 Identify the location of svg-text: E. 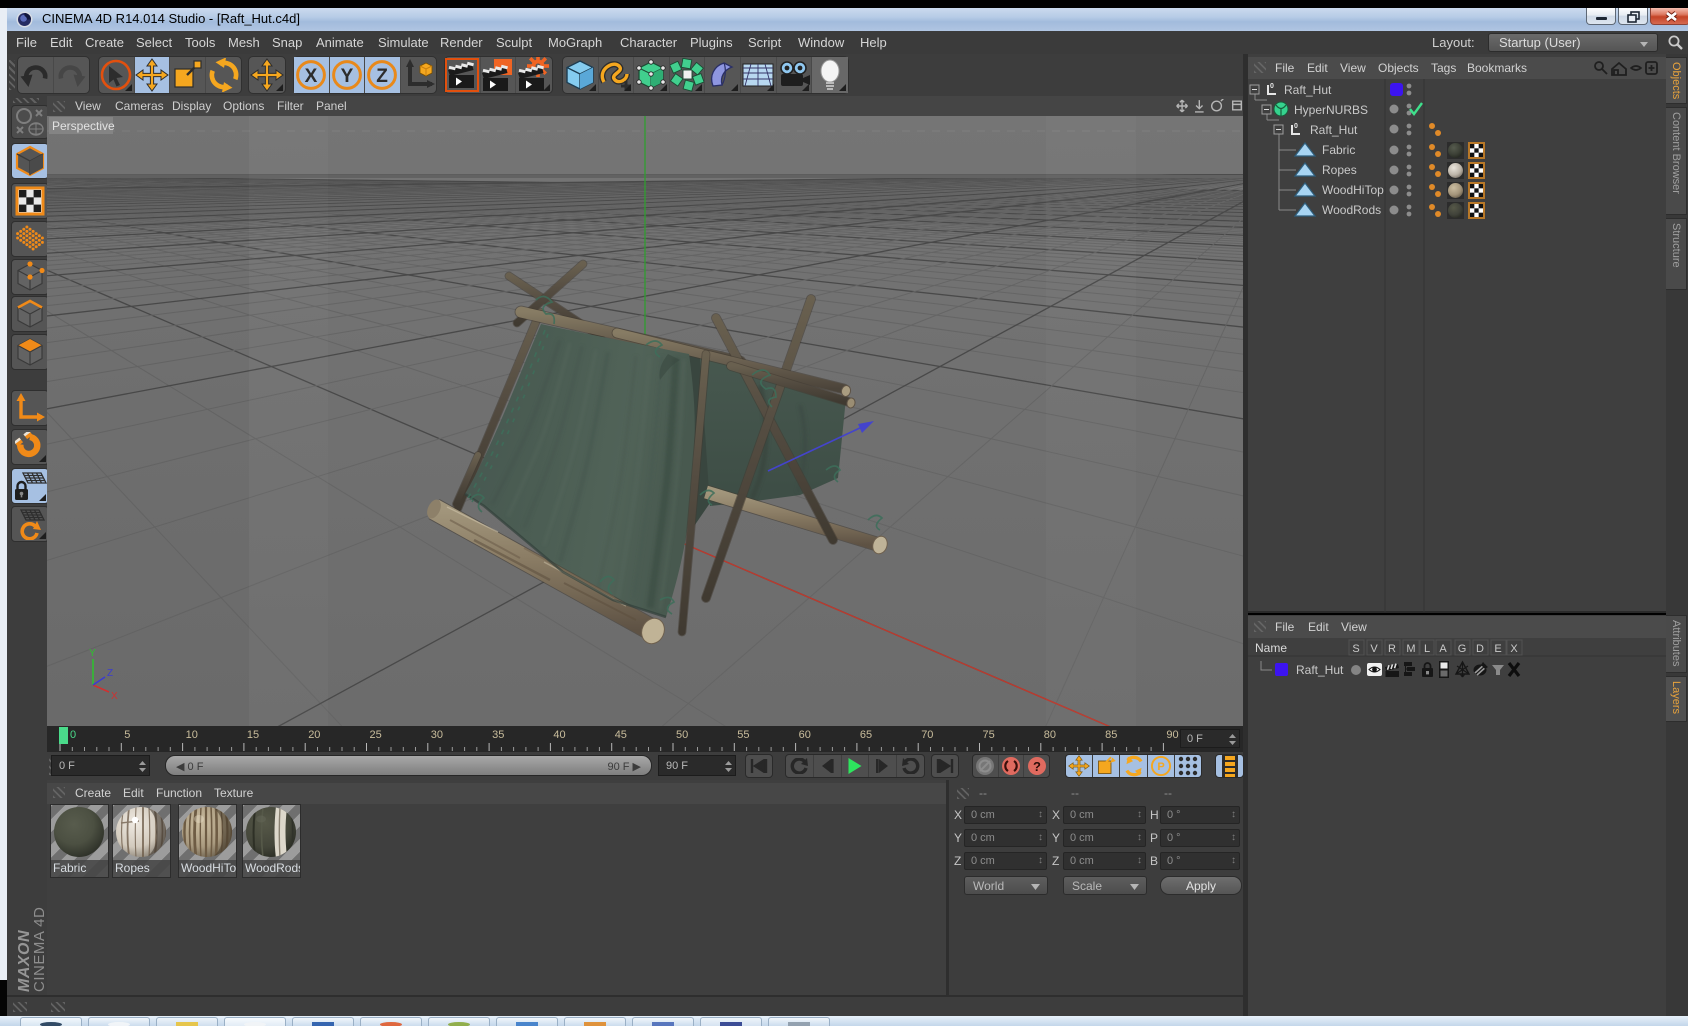
(1497, 649).